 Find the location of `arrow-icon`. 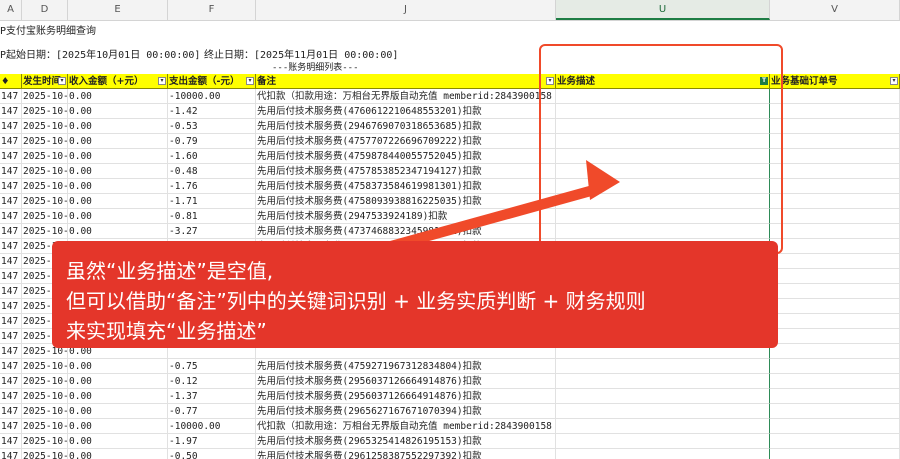

arrow-icon is located at coordinates (460, 218).